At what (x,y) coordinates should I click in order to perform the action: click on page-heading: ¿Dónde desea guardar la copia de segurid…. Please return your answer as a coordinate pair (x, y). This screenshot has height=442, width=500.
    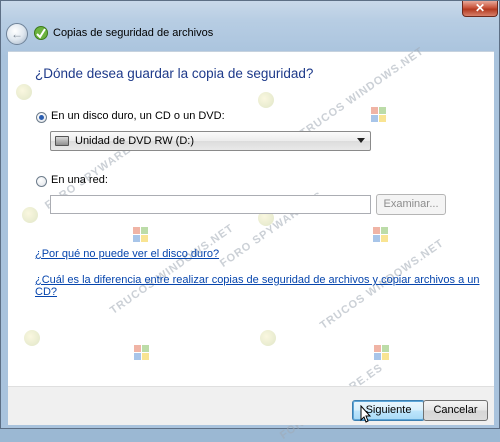
    Looking at the image, I should click on (174, 73).